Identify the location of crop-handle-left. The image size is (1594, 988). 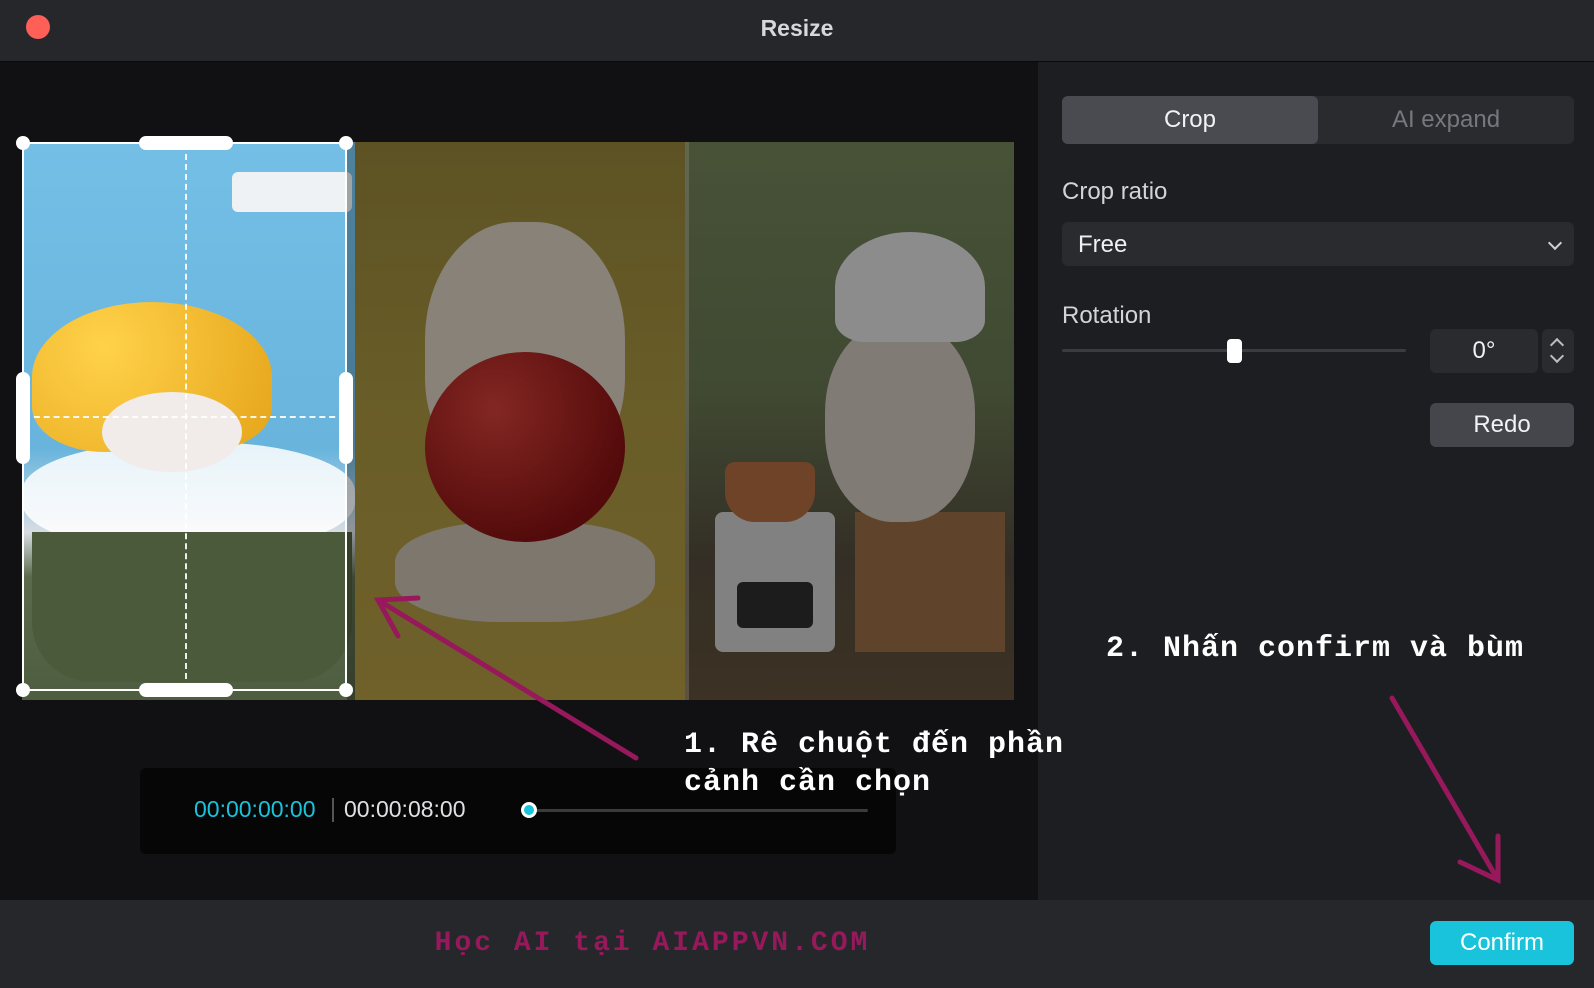
(23, 418).